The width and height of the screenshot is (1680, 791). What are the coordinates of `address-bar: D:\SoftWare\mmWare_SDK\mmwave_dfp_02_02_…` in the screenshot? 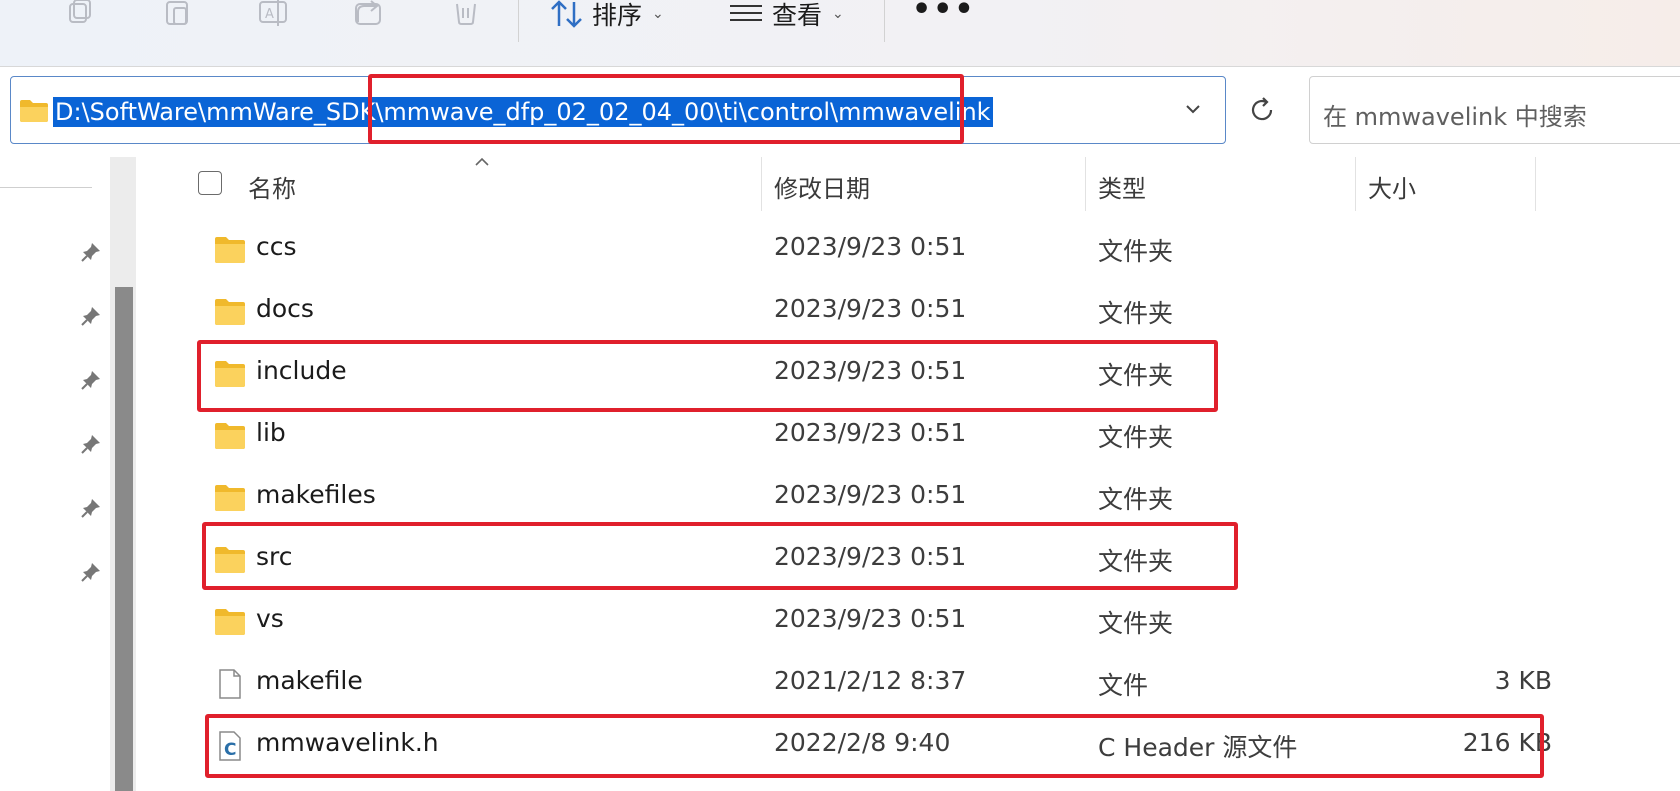 It's located at (618, 110).